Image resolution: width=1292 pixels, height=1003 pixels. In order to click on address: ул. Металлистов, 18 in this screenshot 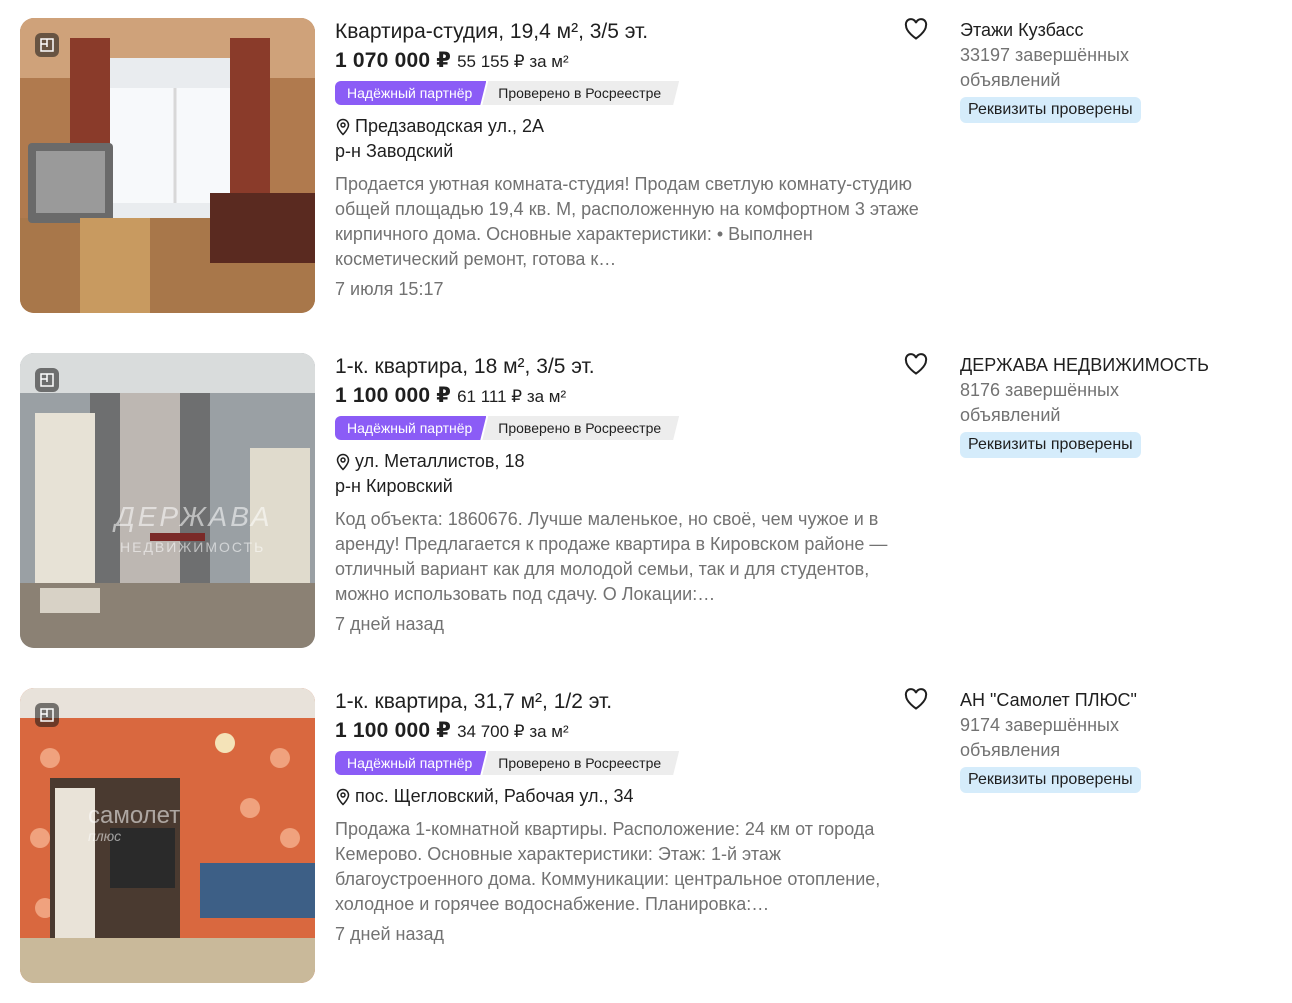, I will do `click(635, 461)`.